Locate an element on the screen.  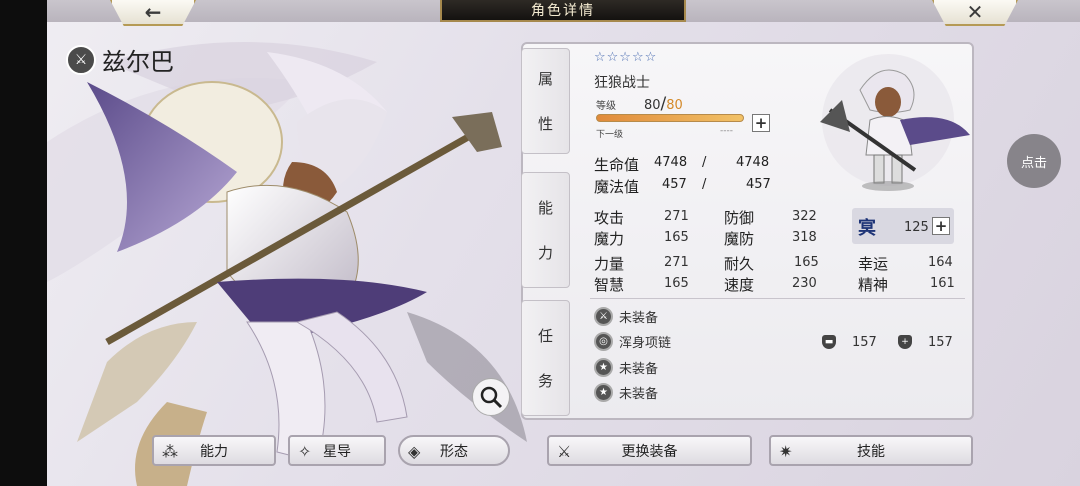
mp-slash: / is located at coordinates (704, 184).